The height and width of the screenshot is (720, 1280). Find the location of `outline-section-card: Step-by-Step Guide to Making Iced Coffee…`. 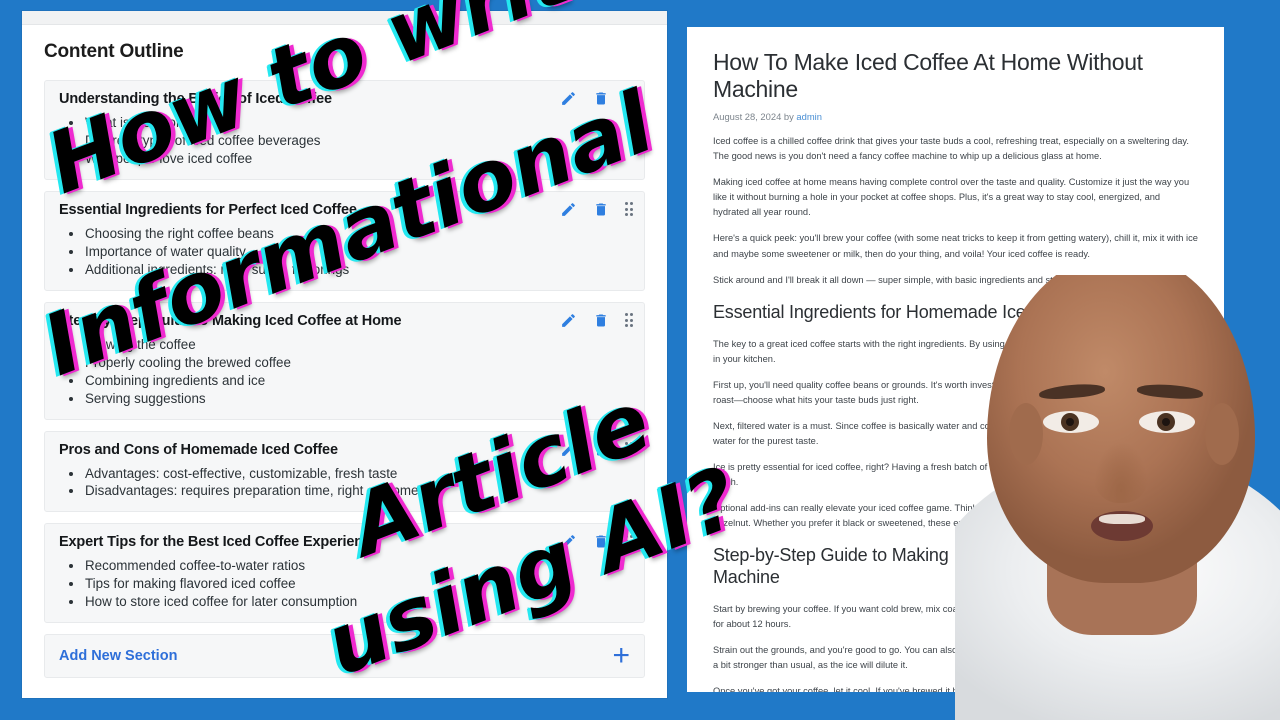

outline-section-card: Step-by-Step Guide to Making Iced Coffee… is located at coordinates (344, 360).